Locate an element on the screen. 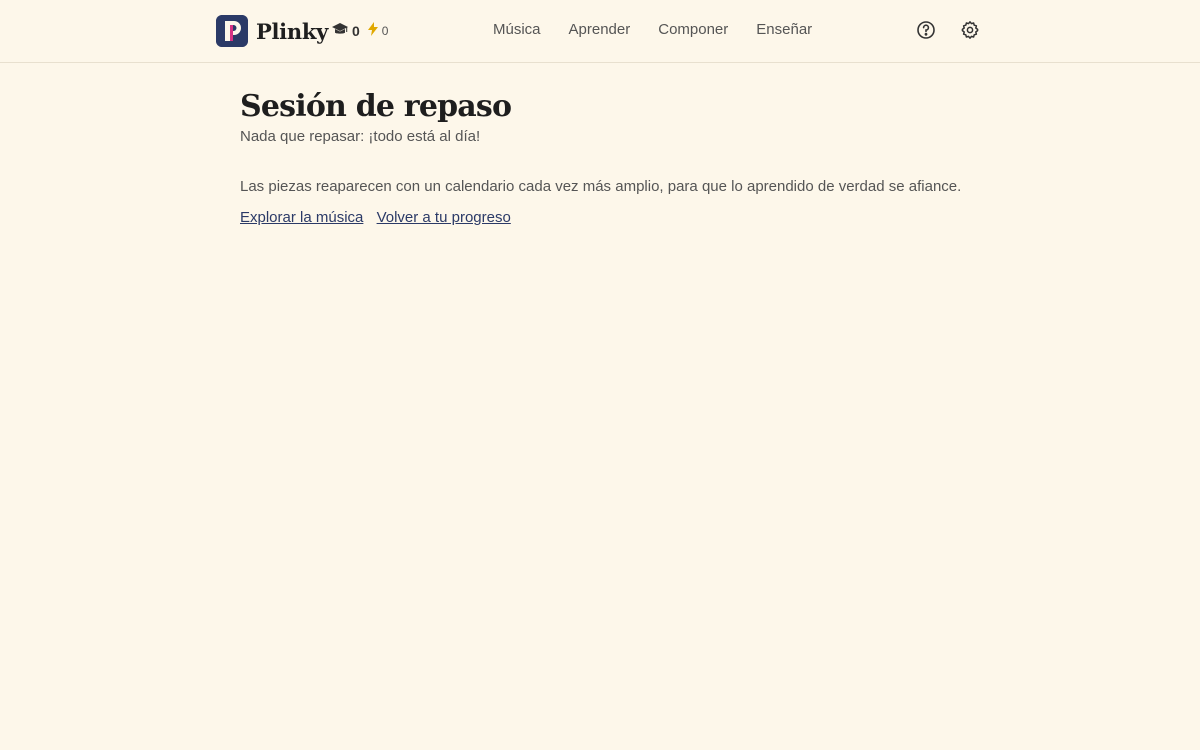 This screenshot has height=750, width=1200. energy-stat: 0 is located at coordinates (378, 30).